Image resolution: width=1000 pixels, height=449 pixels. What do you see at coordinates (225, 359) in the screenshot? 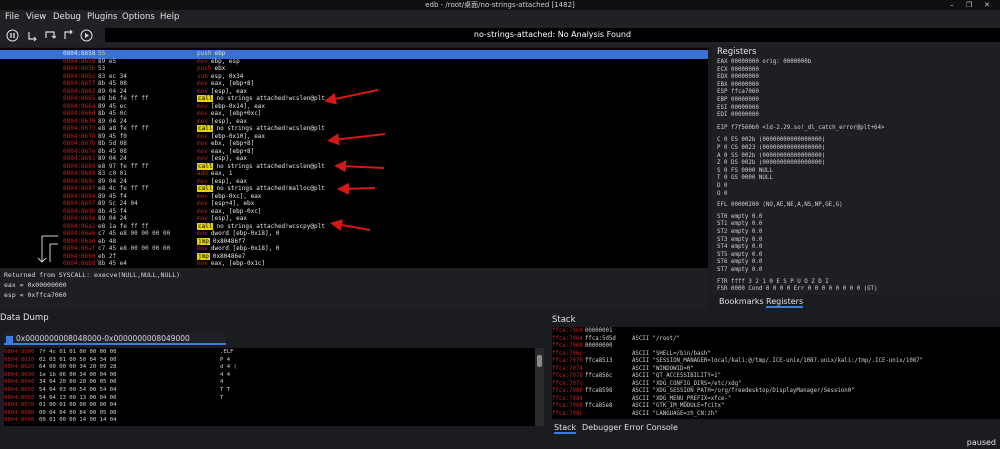
I see `dump-ascii: P 4` at bounding box center [225, 359].